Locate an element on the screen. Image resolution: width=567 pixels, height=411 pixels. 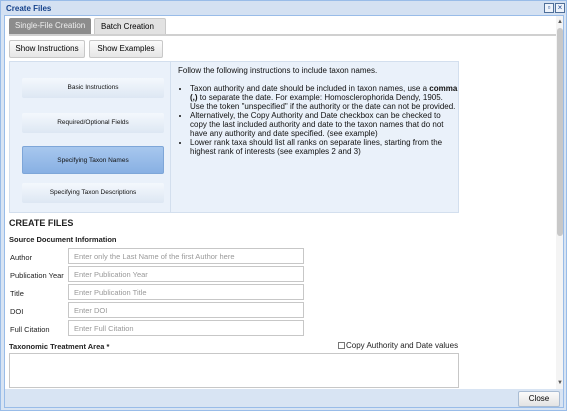
taxonomic-treatment-label: Taxonomic Treatment Area * is located at coordinates (59, 346).